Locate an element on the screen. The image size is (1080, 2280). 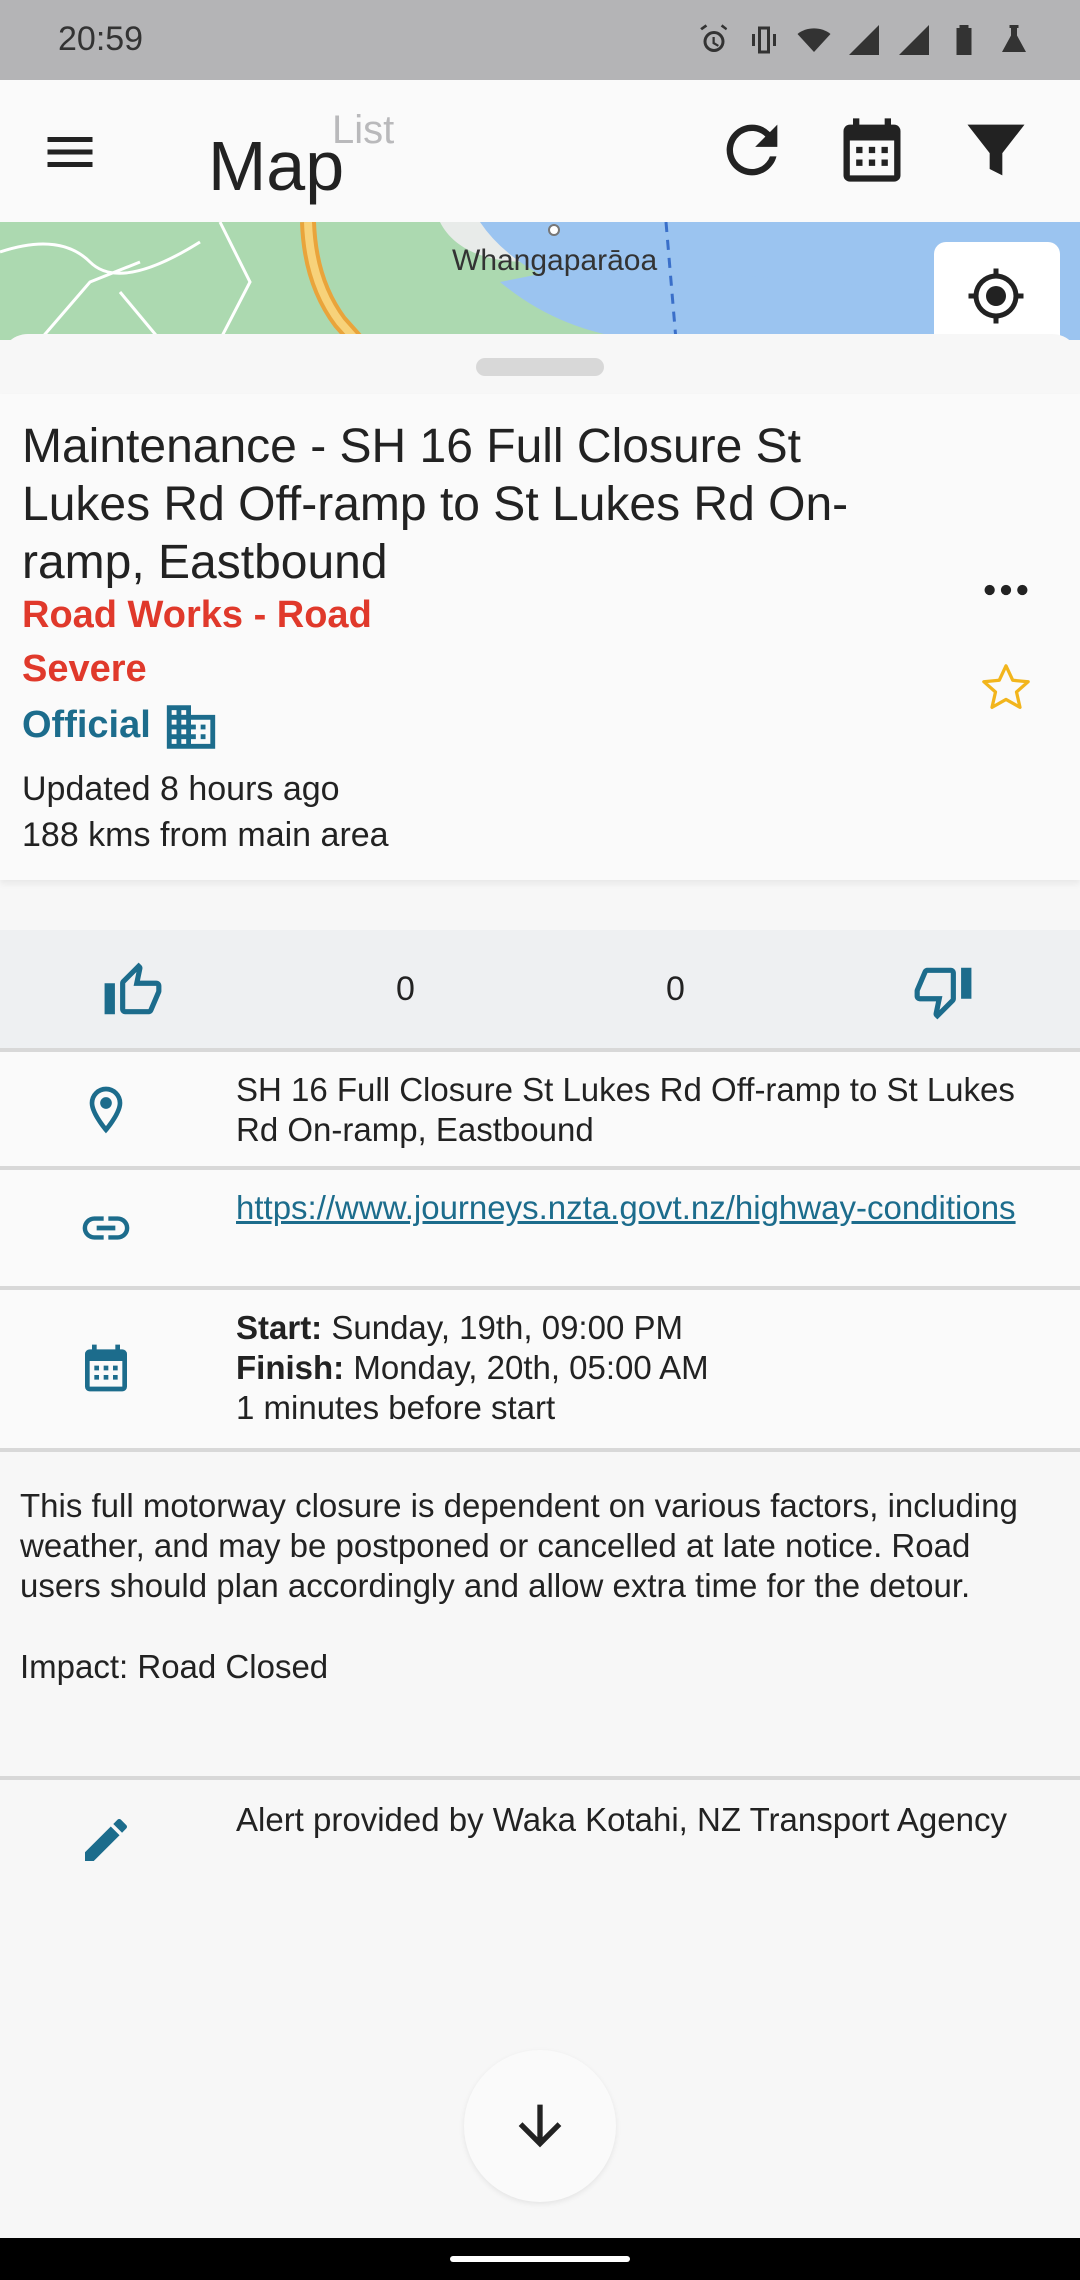
relative-time: 1 minutes before start is located at coordinates (396, 1407).